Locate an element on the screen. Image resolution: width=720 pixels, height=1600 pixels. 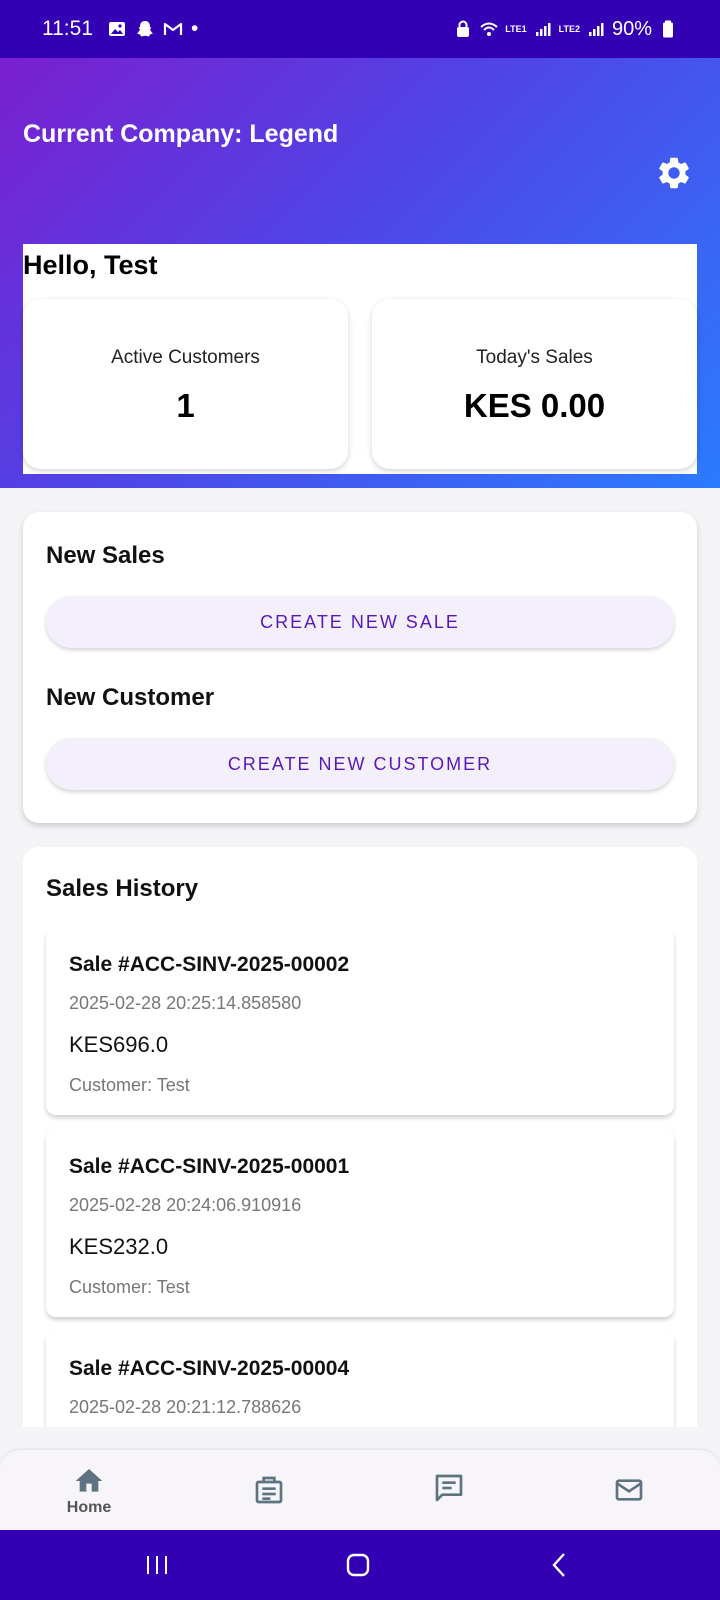
bottom-nav: Home is located at coordinates (360, 1490).